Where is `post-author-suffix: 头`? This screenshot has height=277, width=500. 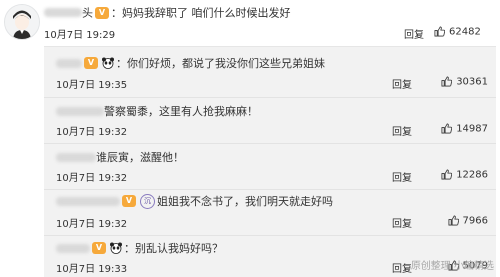 post-author-suffix: 头 is located at coordinates (87, 13).